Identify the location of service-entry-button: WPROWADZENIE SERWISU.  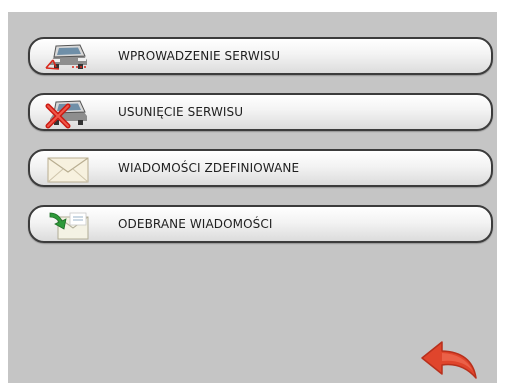
(260, 56).